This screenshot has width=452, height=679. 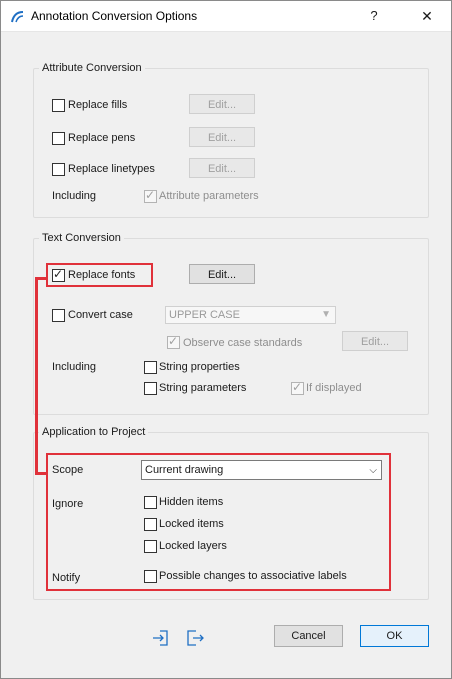 What do you see at coordinates (226, 16) in the screenshot?
I see `title-bar: Annotation Conversion Options ? ✕` at bounding box center [226, 16].